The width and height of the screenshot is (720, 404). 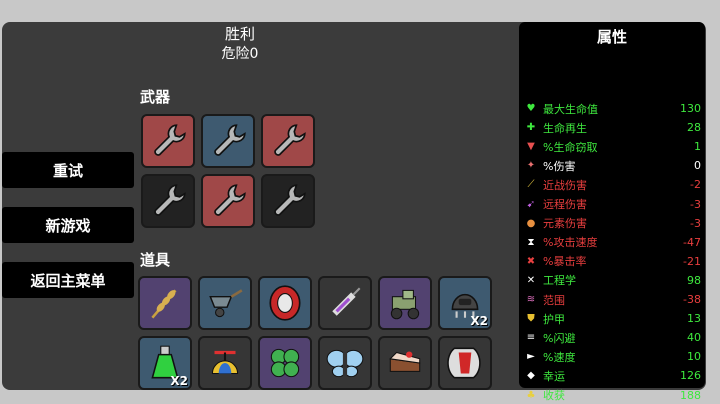 What do you see at coordinates (613, 223) in the screenshot?
I see `stat-row: ● 元素伤害 -3` at bounding box center [613, 223].